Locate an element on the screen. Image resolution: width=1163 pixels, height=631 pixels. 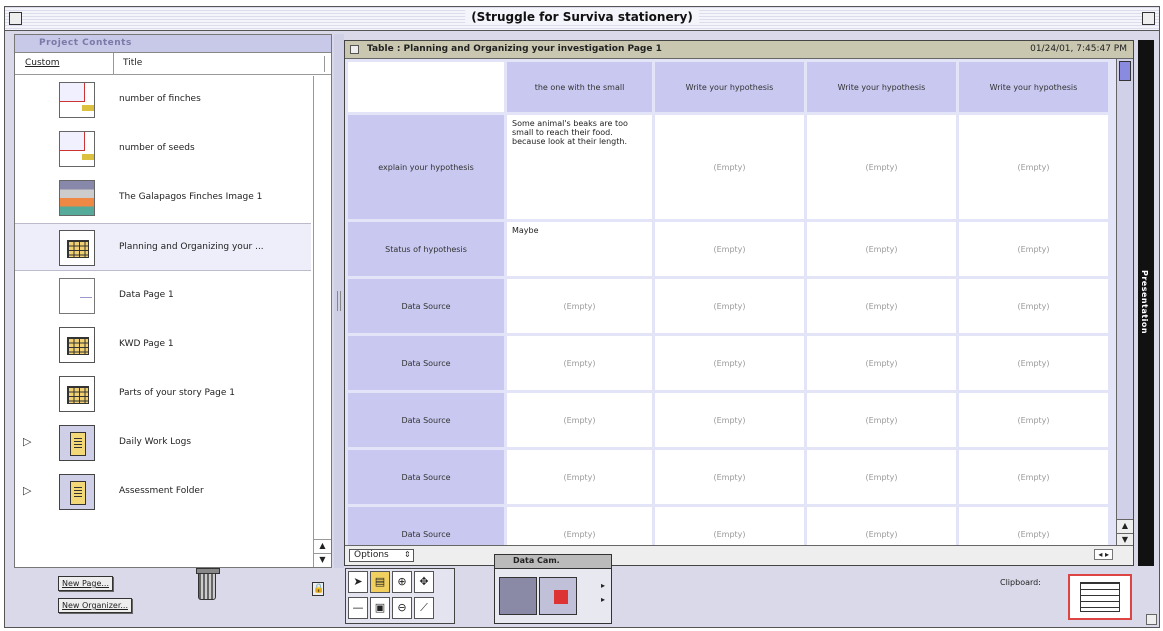
list-item: Data Page 1 is located at coordinates (163, 296).